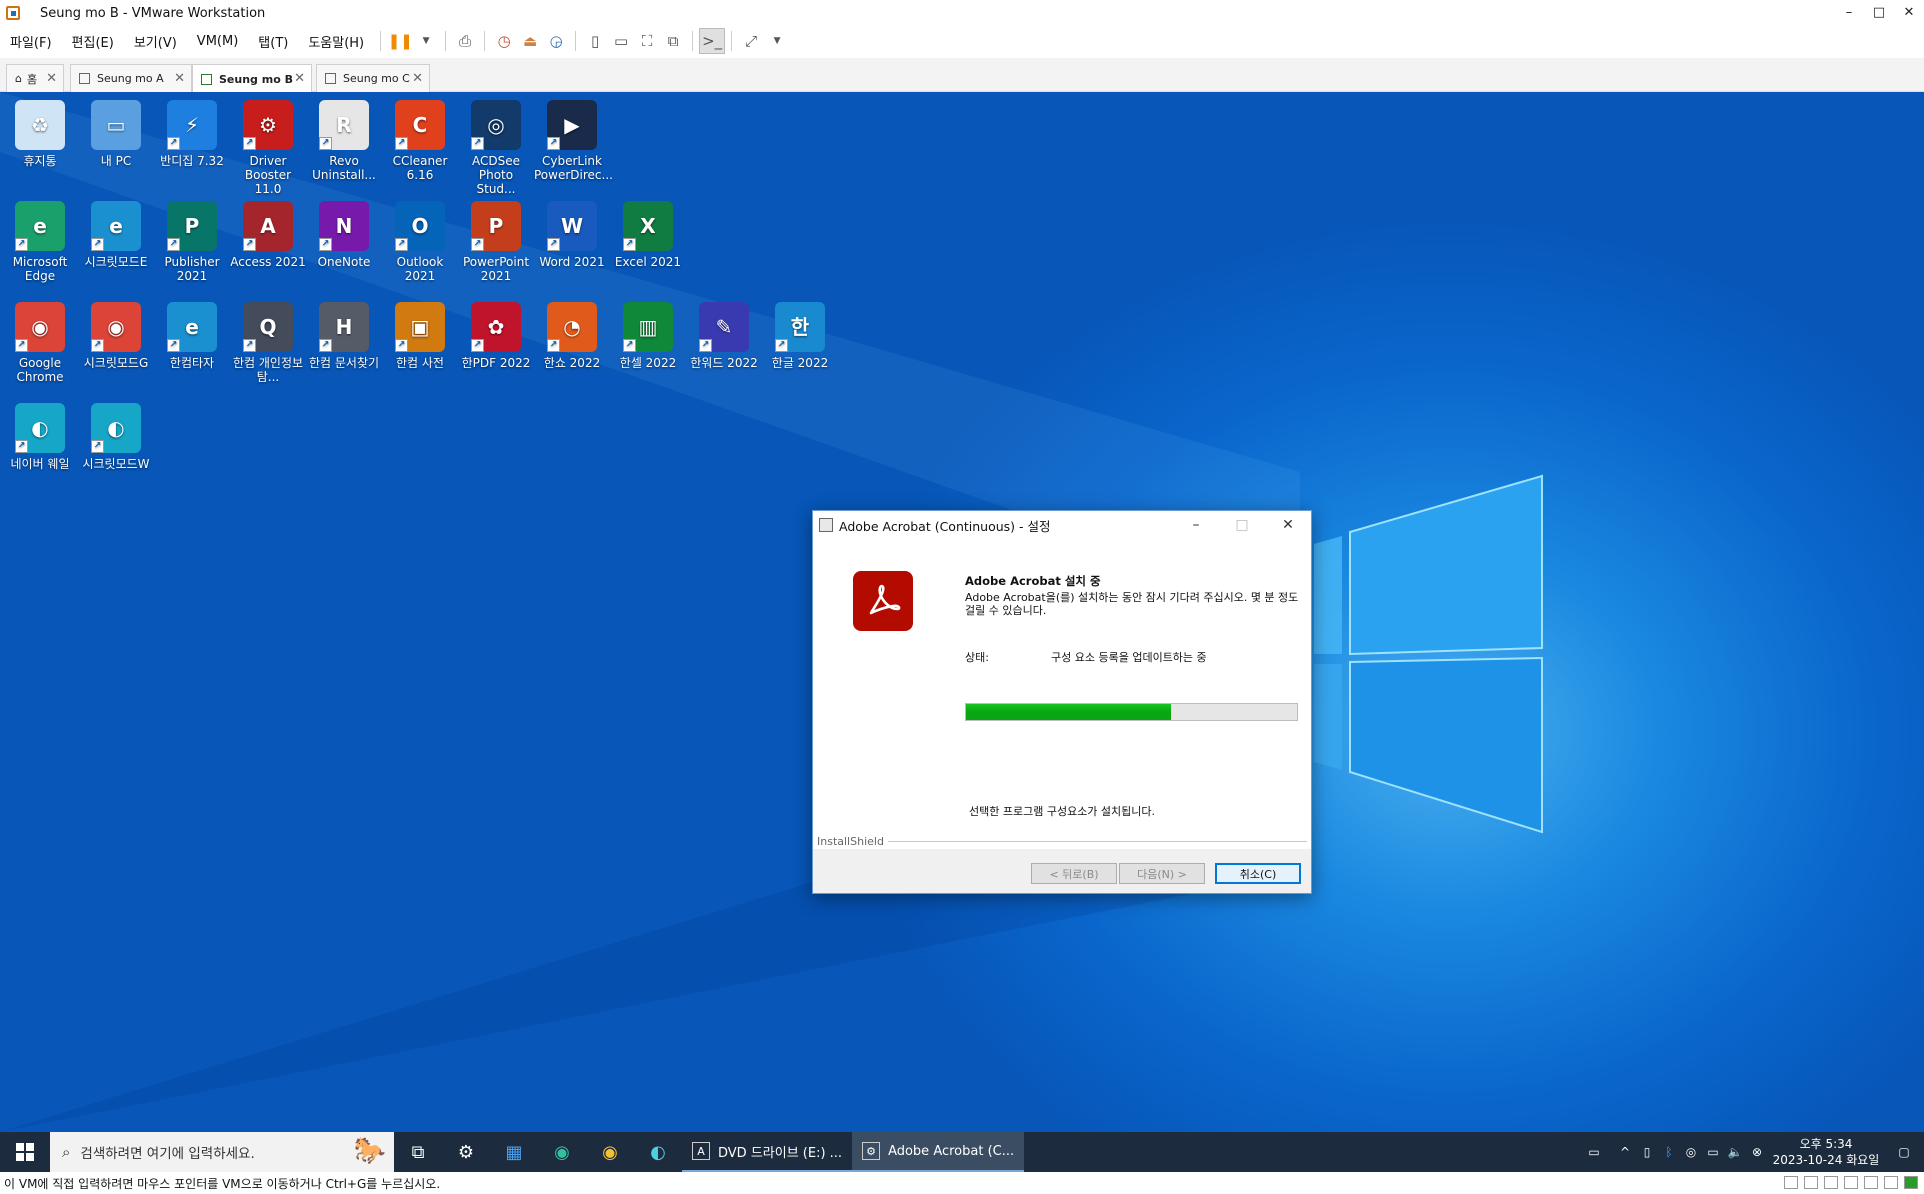 This screenshot has width=1924, height=1194. Describe the element at coordinates (800, 336) in the screenshot. I see `desktop-icon: 한 ↗ 한글 2022` at that location.